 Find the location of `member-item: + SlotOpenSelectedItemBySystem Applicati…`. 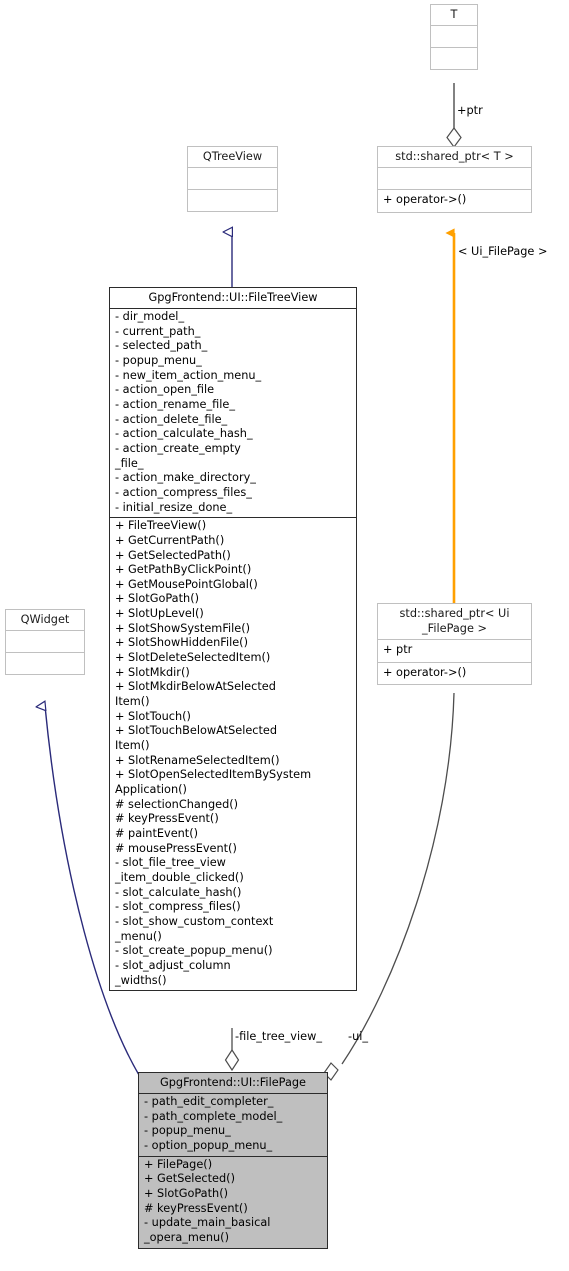

member-item: + SlotOpenSelectedItemBySystem Applicati… is located at coordinates (213, 782).